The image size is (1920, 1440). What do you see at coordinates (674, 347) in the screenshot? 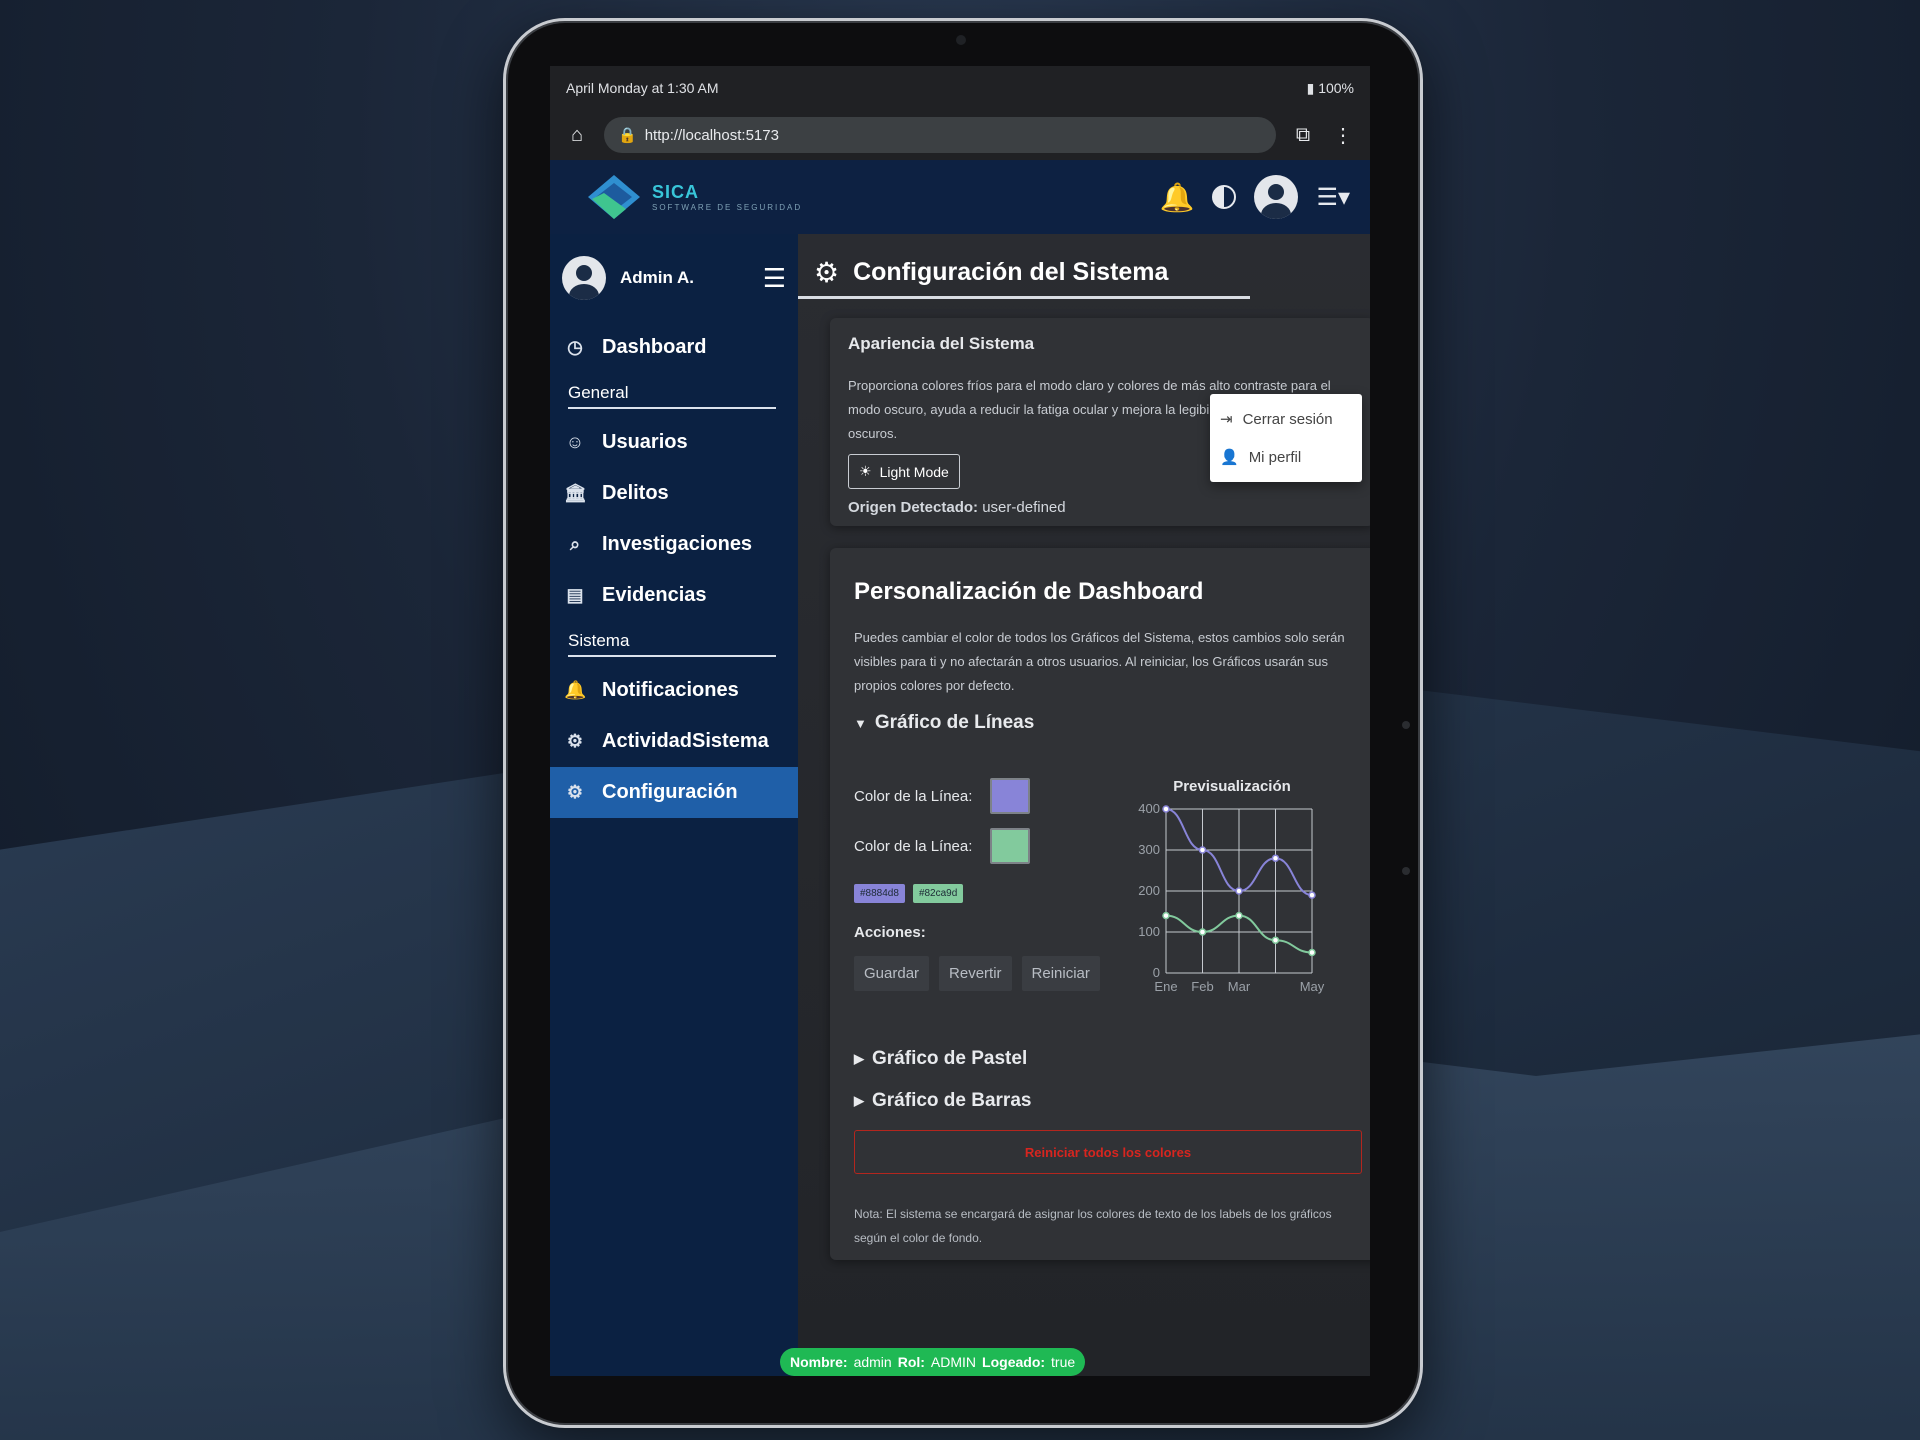
I see `sidebar-item-dashboard: ◷ Dashboard` at bounding box center [674, 347].